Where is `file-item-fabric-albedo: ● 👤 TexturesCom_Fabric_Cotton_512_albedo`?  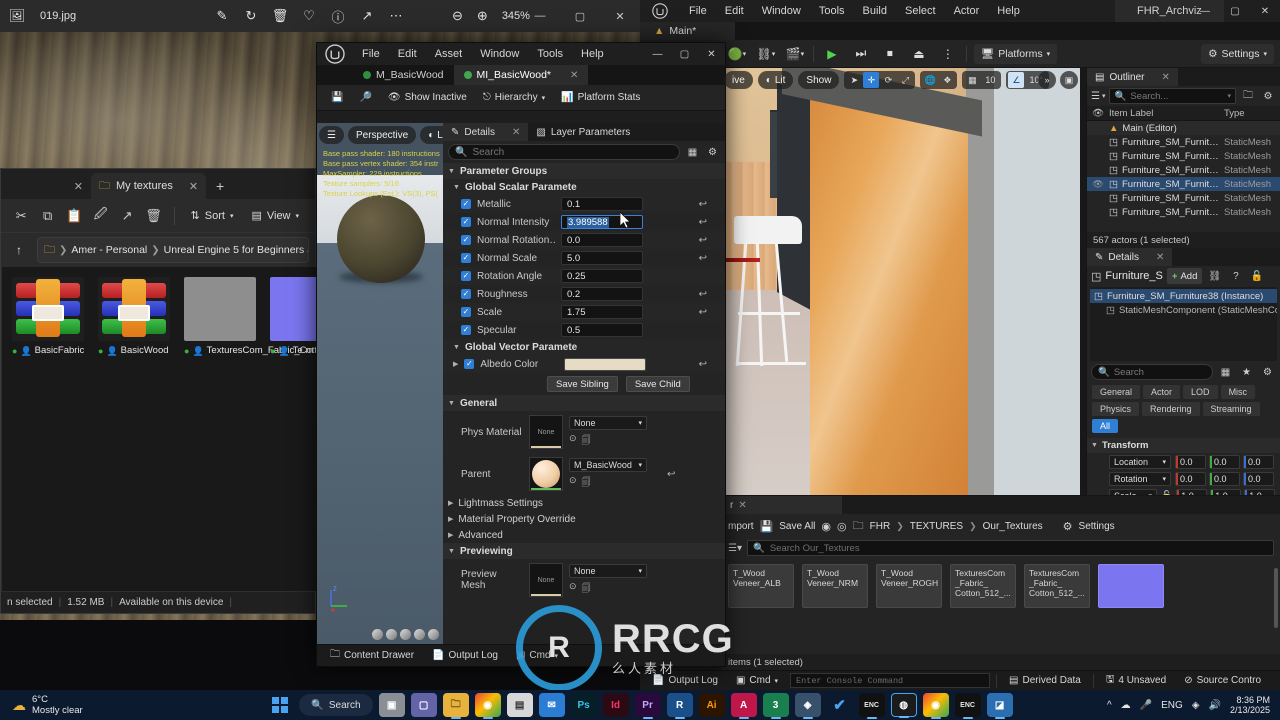 file-item-fabric-albedo: ● 👤 TexturesCom_Fabric_Cotton_512_albedo is located at coordinates (283, 317).